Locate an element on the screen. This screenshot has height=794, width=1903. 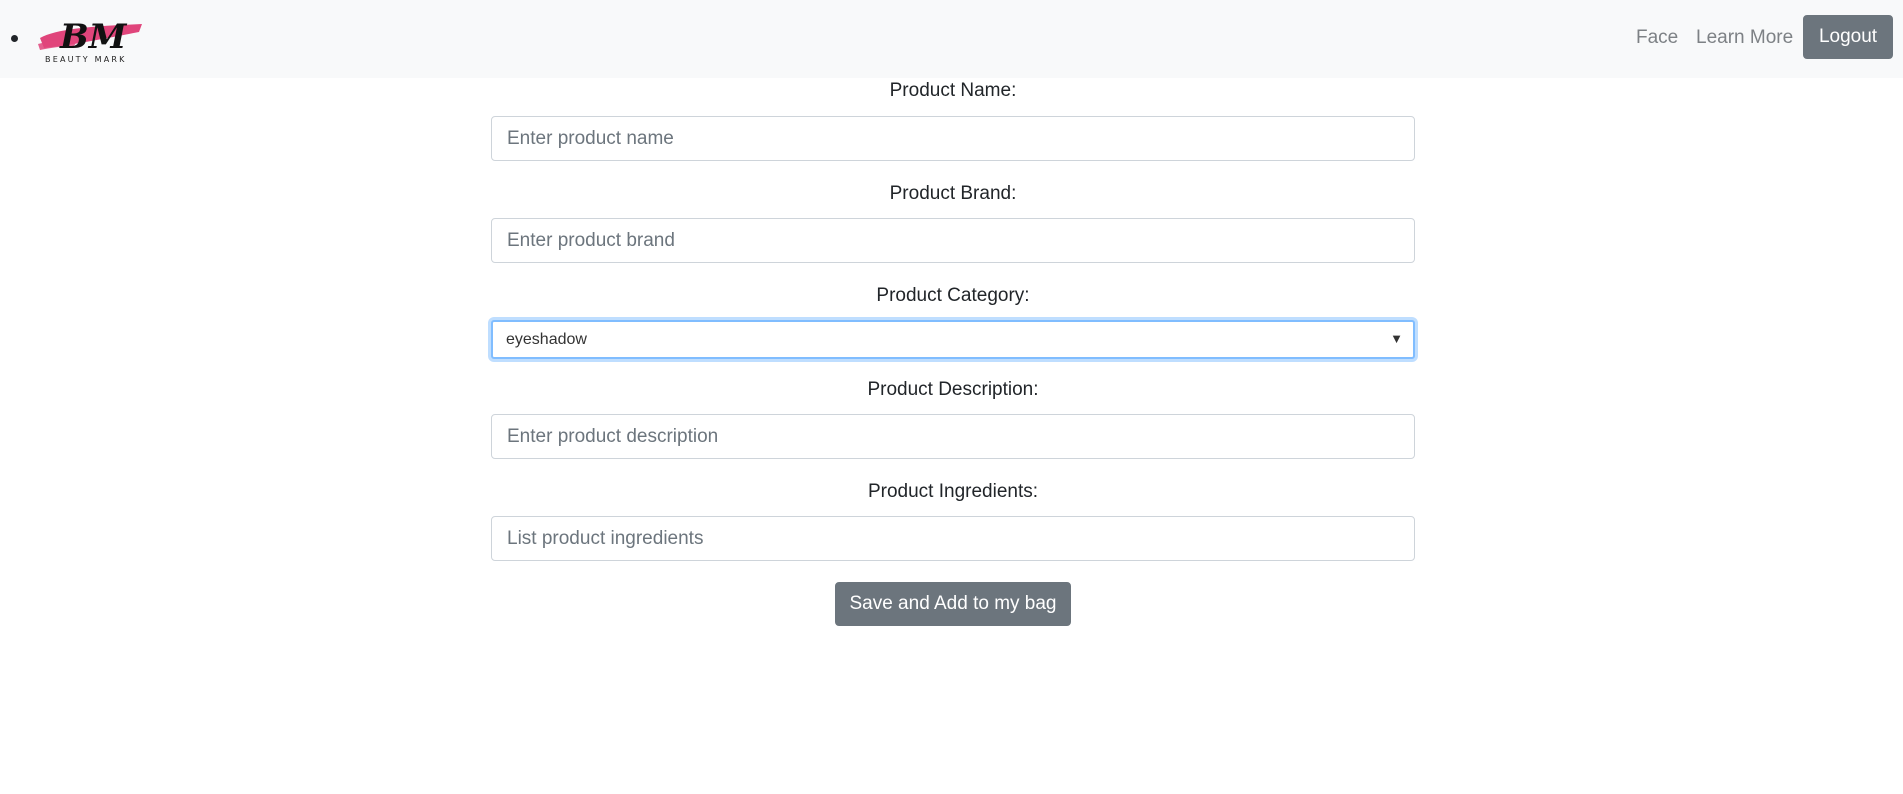
list-bullet is located at coordinates (14, 38).